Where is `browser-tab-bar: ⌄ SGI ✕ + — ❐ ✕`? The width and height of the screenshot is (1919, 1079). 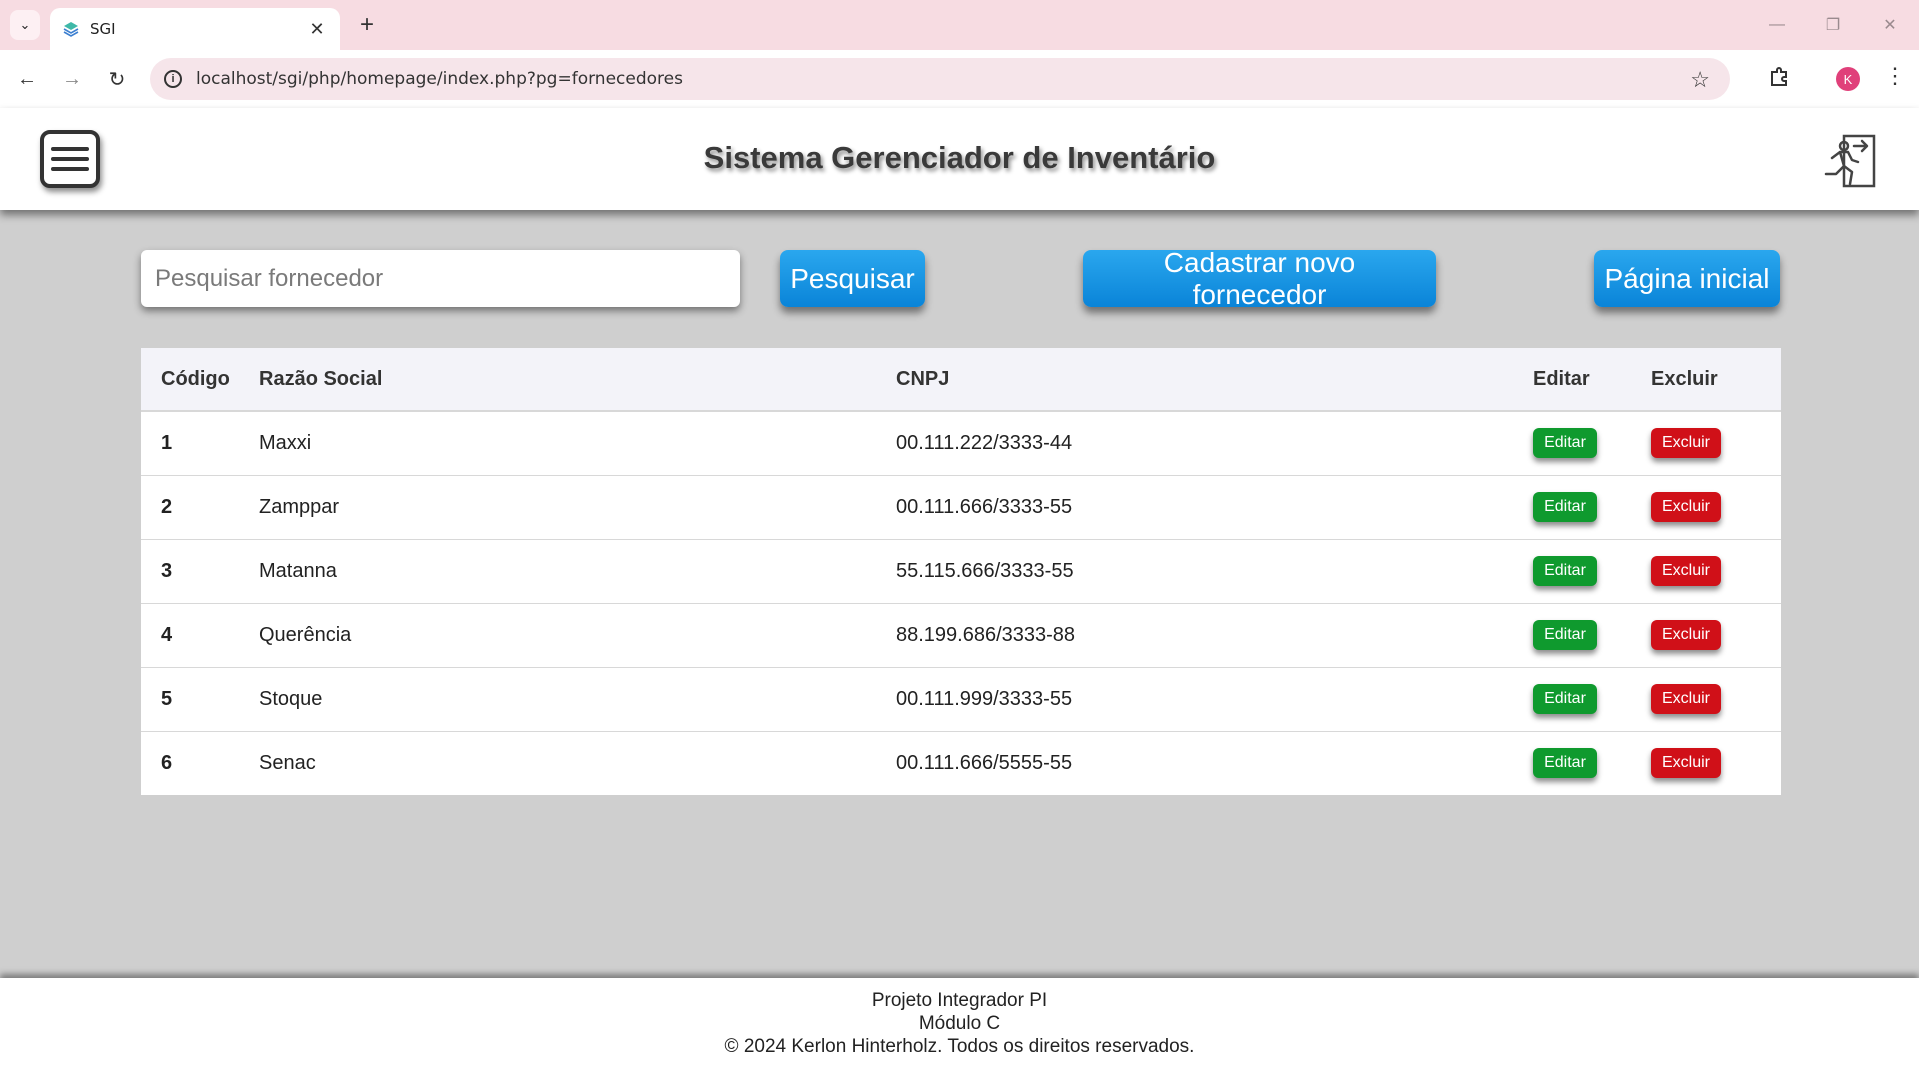 browser-tab-bar: ⌄ SGI ✕ + — ❐ ✕ is located at coordinates (959, 25).